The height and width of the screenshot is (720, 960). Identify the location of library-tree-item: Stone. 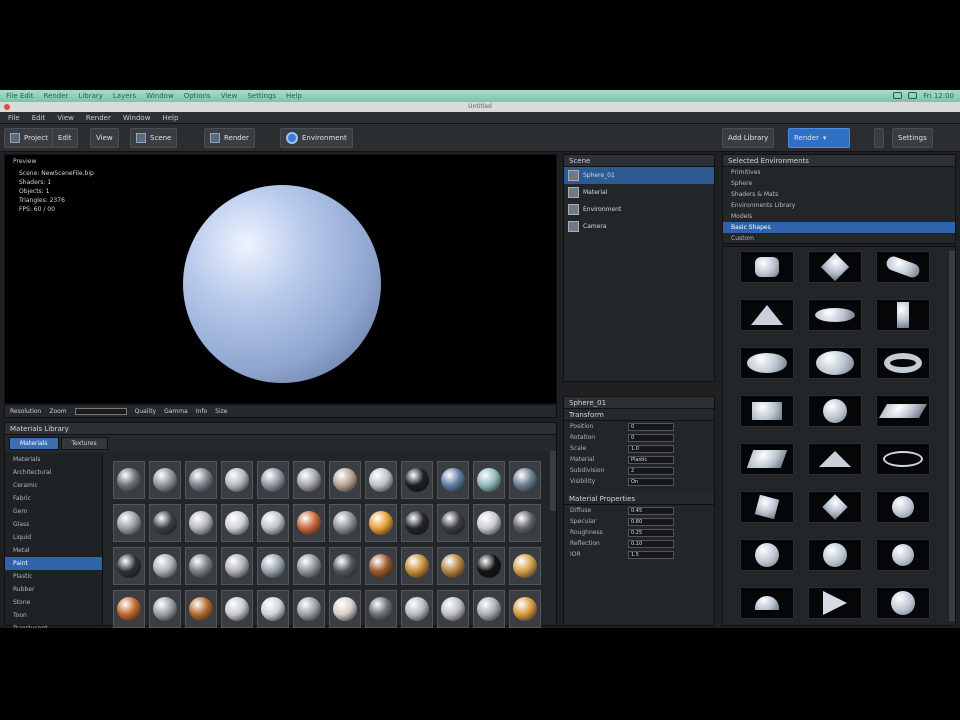
(53, 602).